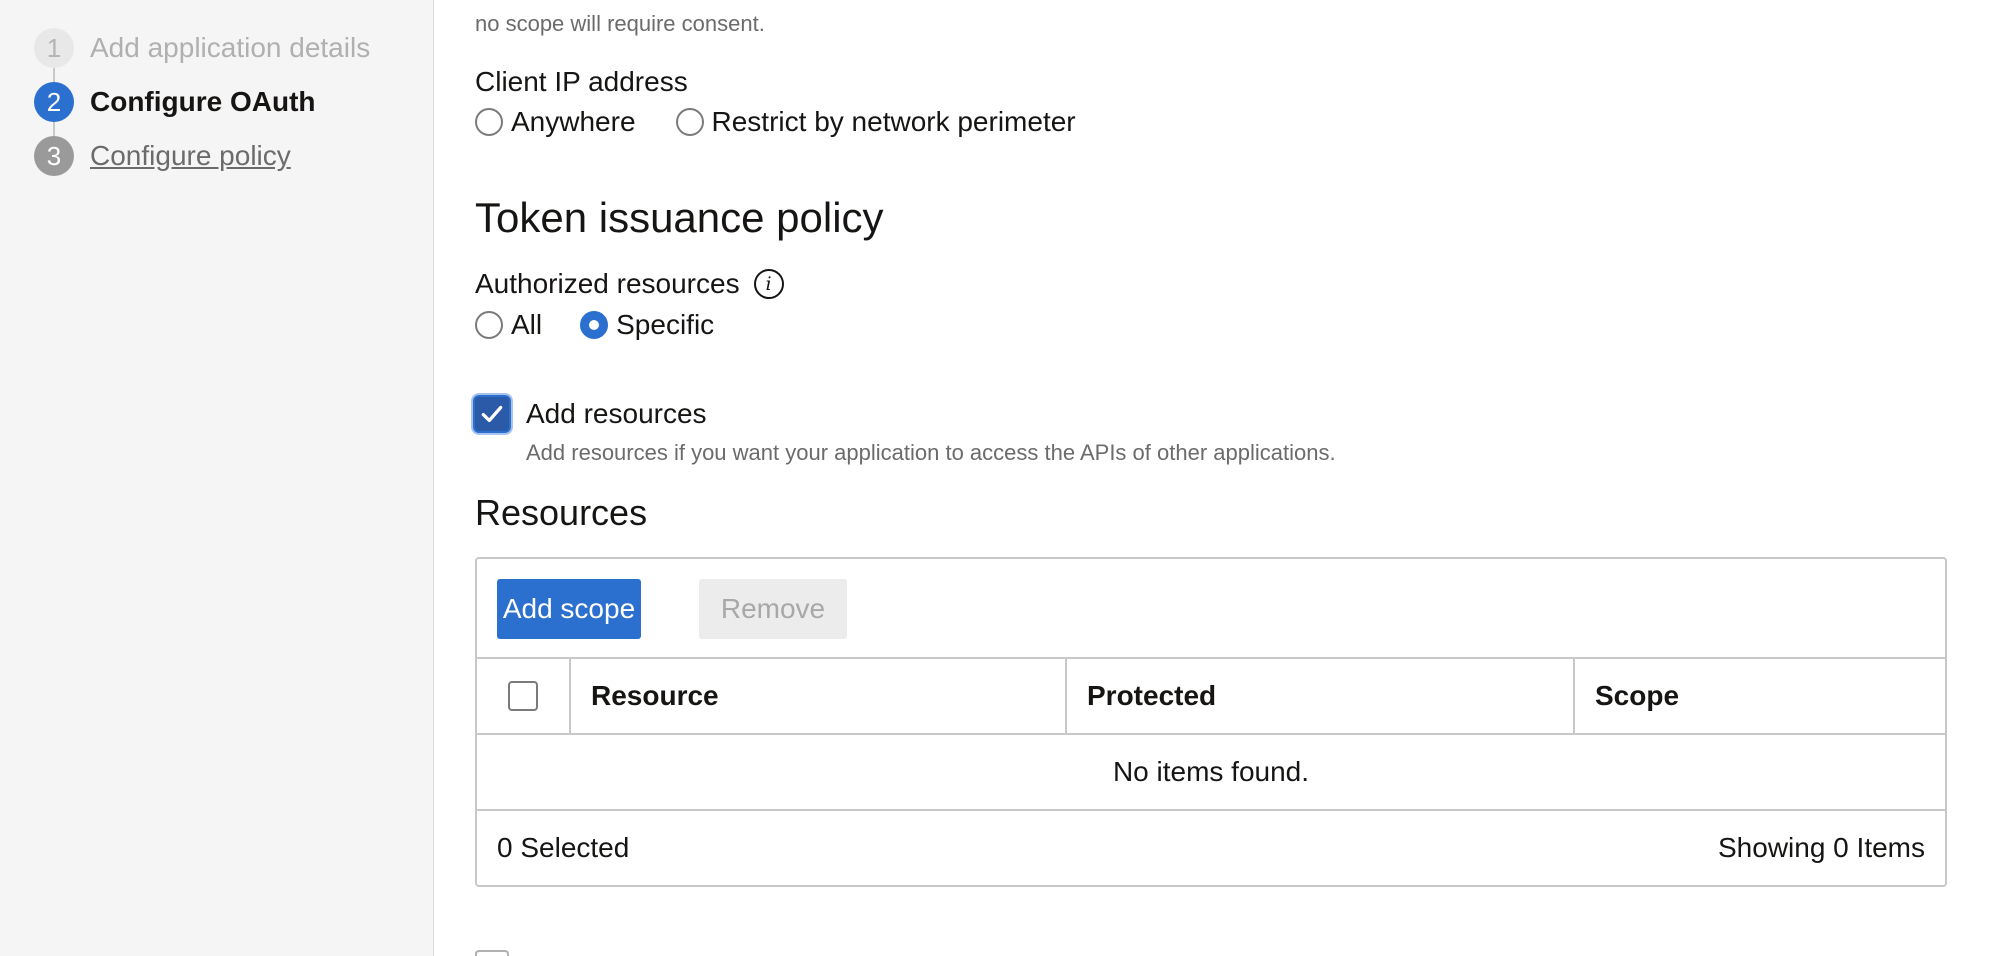 The width and height of the screenshot is (2004, 956). Describe the element at coordinates (1211, 609) in the screenshot. I see `table-toolbar: Add scope Remove` at that location.